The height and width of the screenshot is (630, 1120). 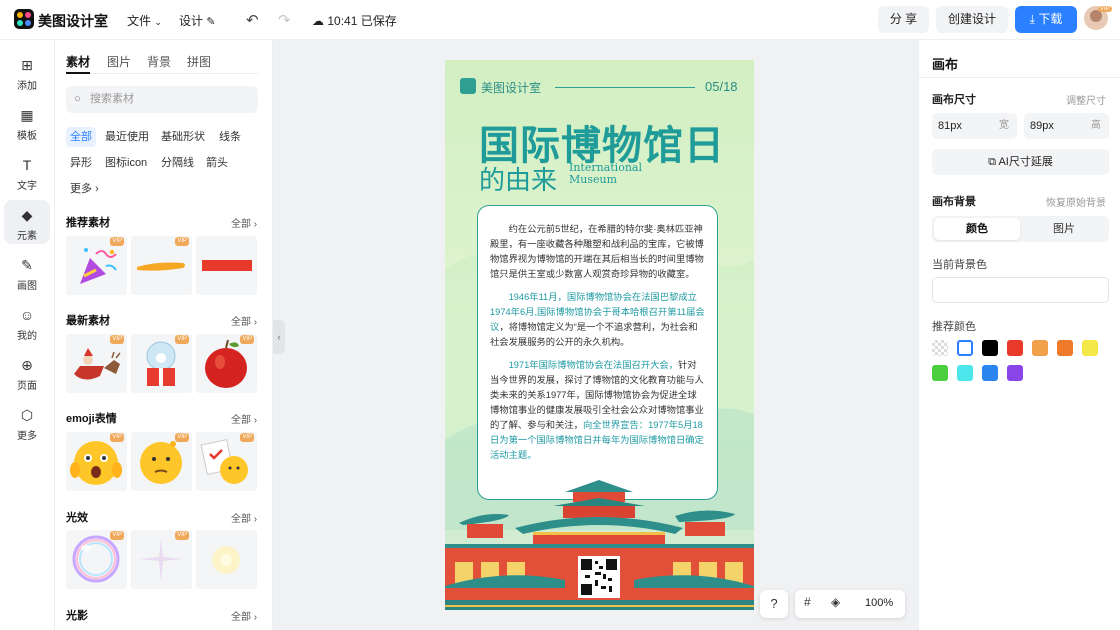 I want to click on grid-icon: #, so click(x=807, y=602).